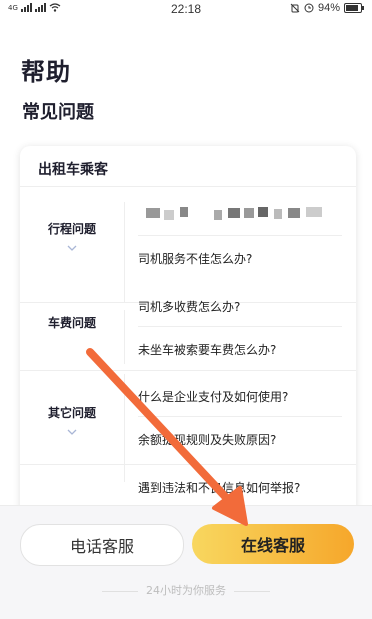 The width and height of the screenshot is (372, 619). I want to click on faq-question: 司机服务不佳怎么办?, so click(240, 258).